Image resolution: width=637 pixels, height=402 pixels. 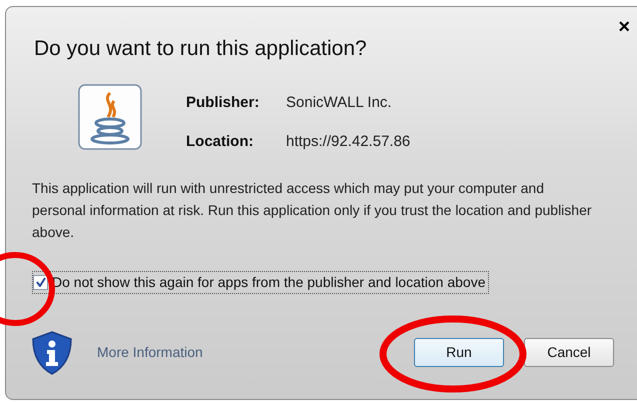 What do you see at coordinates (150, 352) in the screenshot?
I see `more-information-link: More Information` at bounding box center [150, 352].